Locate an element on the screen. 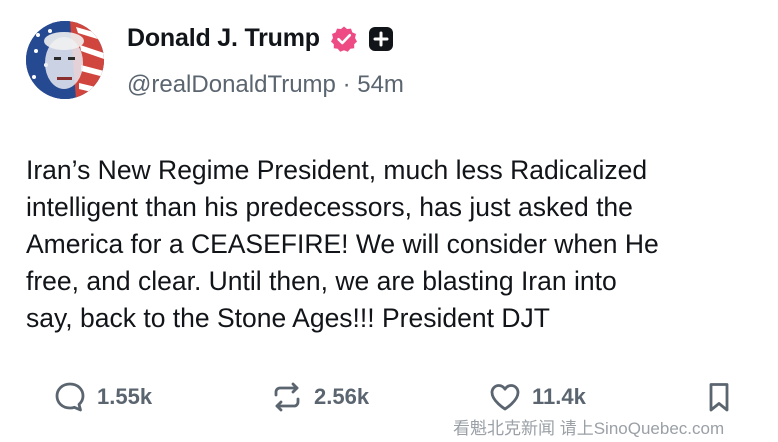 Image resolution: width=778 pixels, height=442 pixels. post-time: 54m is located at coordinates (380, 84).